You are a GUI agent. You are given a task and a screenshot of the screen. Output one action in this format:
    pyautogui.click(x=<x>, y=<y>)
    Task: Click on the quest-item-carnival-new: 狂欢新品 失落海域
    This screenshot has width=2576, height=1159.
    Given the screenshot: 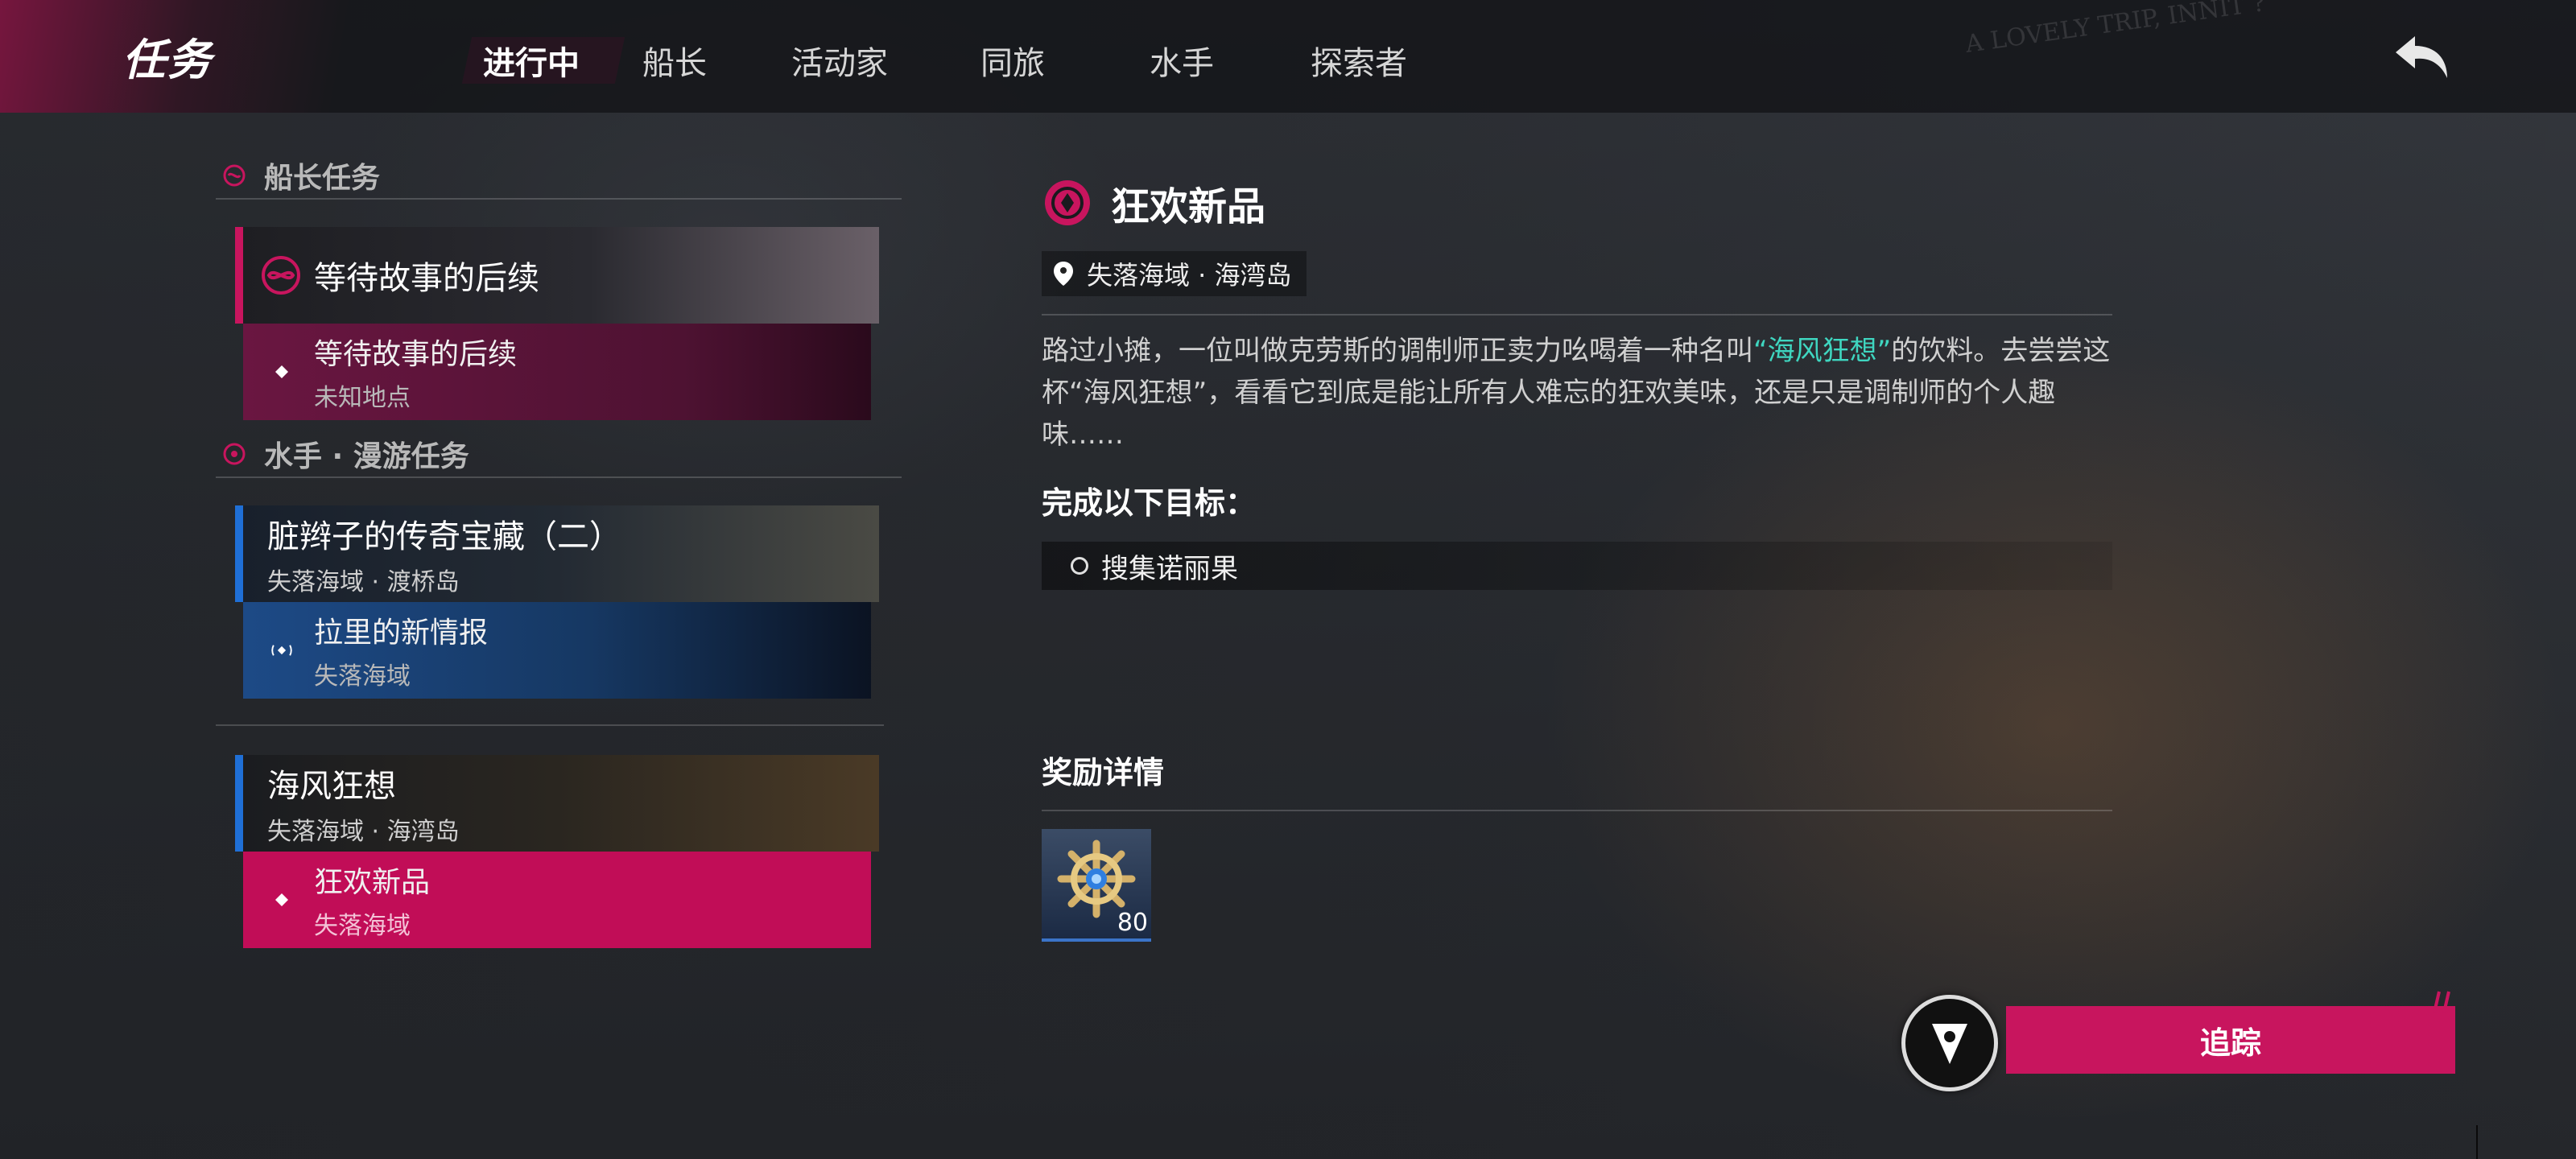 What is the action you would take?
    pyautogui.click(x=557, y=900)
    